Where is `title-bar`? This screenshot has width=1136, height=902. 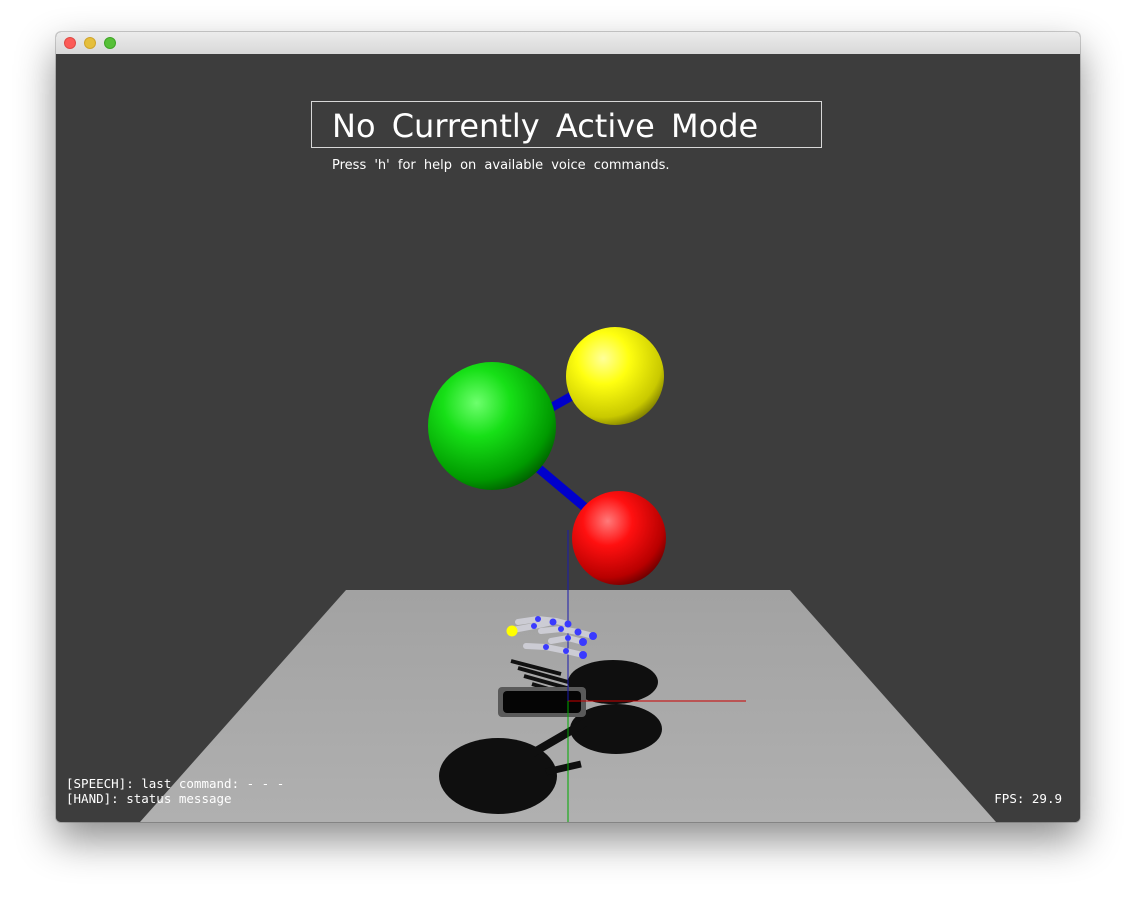 title-bar is located at coordinates (568, 43).